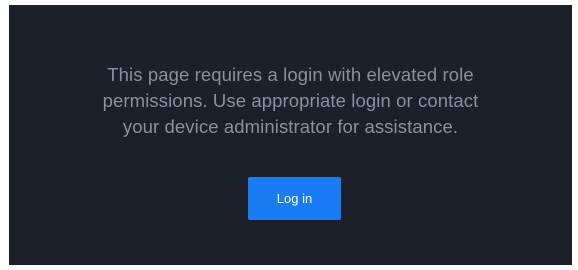 The width and height of the screenshot is (578, 270). Describe the element at coordinates (294, 198) in the screenshot. I see `login-button: Log in` at that location.